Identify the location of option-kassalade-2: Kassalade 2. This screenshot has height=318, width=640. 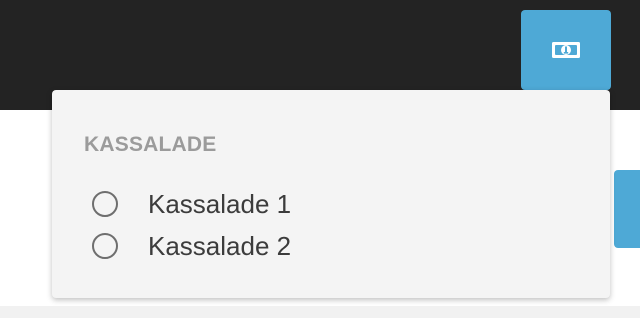
(302, 246).